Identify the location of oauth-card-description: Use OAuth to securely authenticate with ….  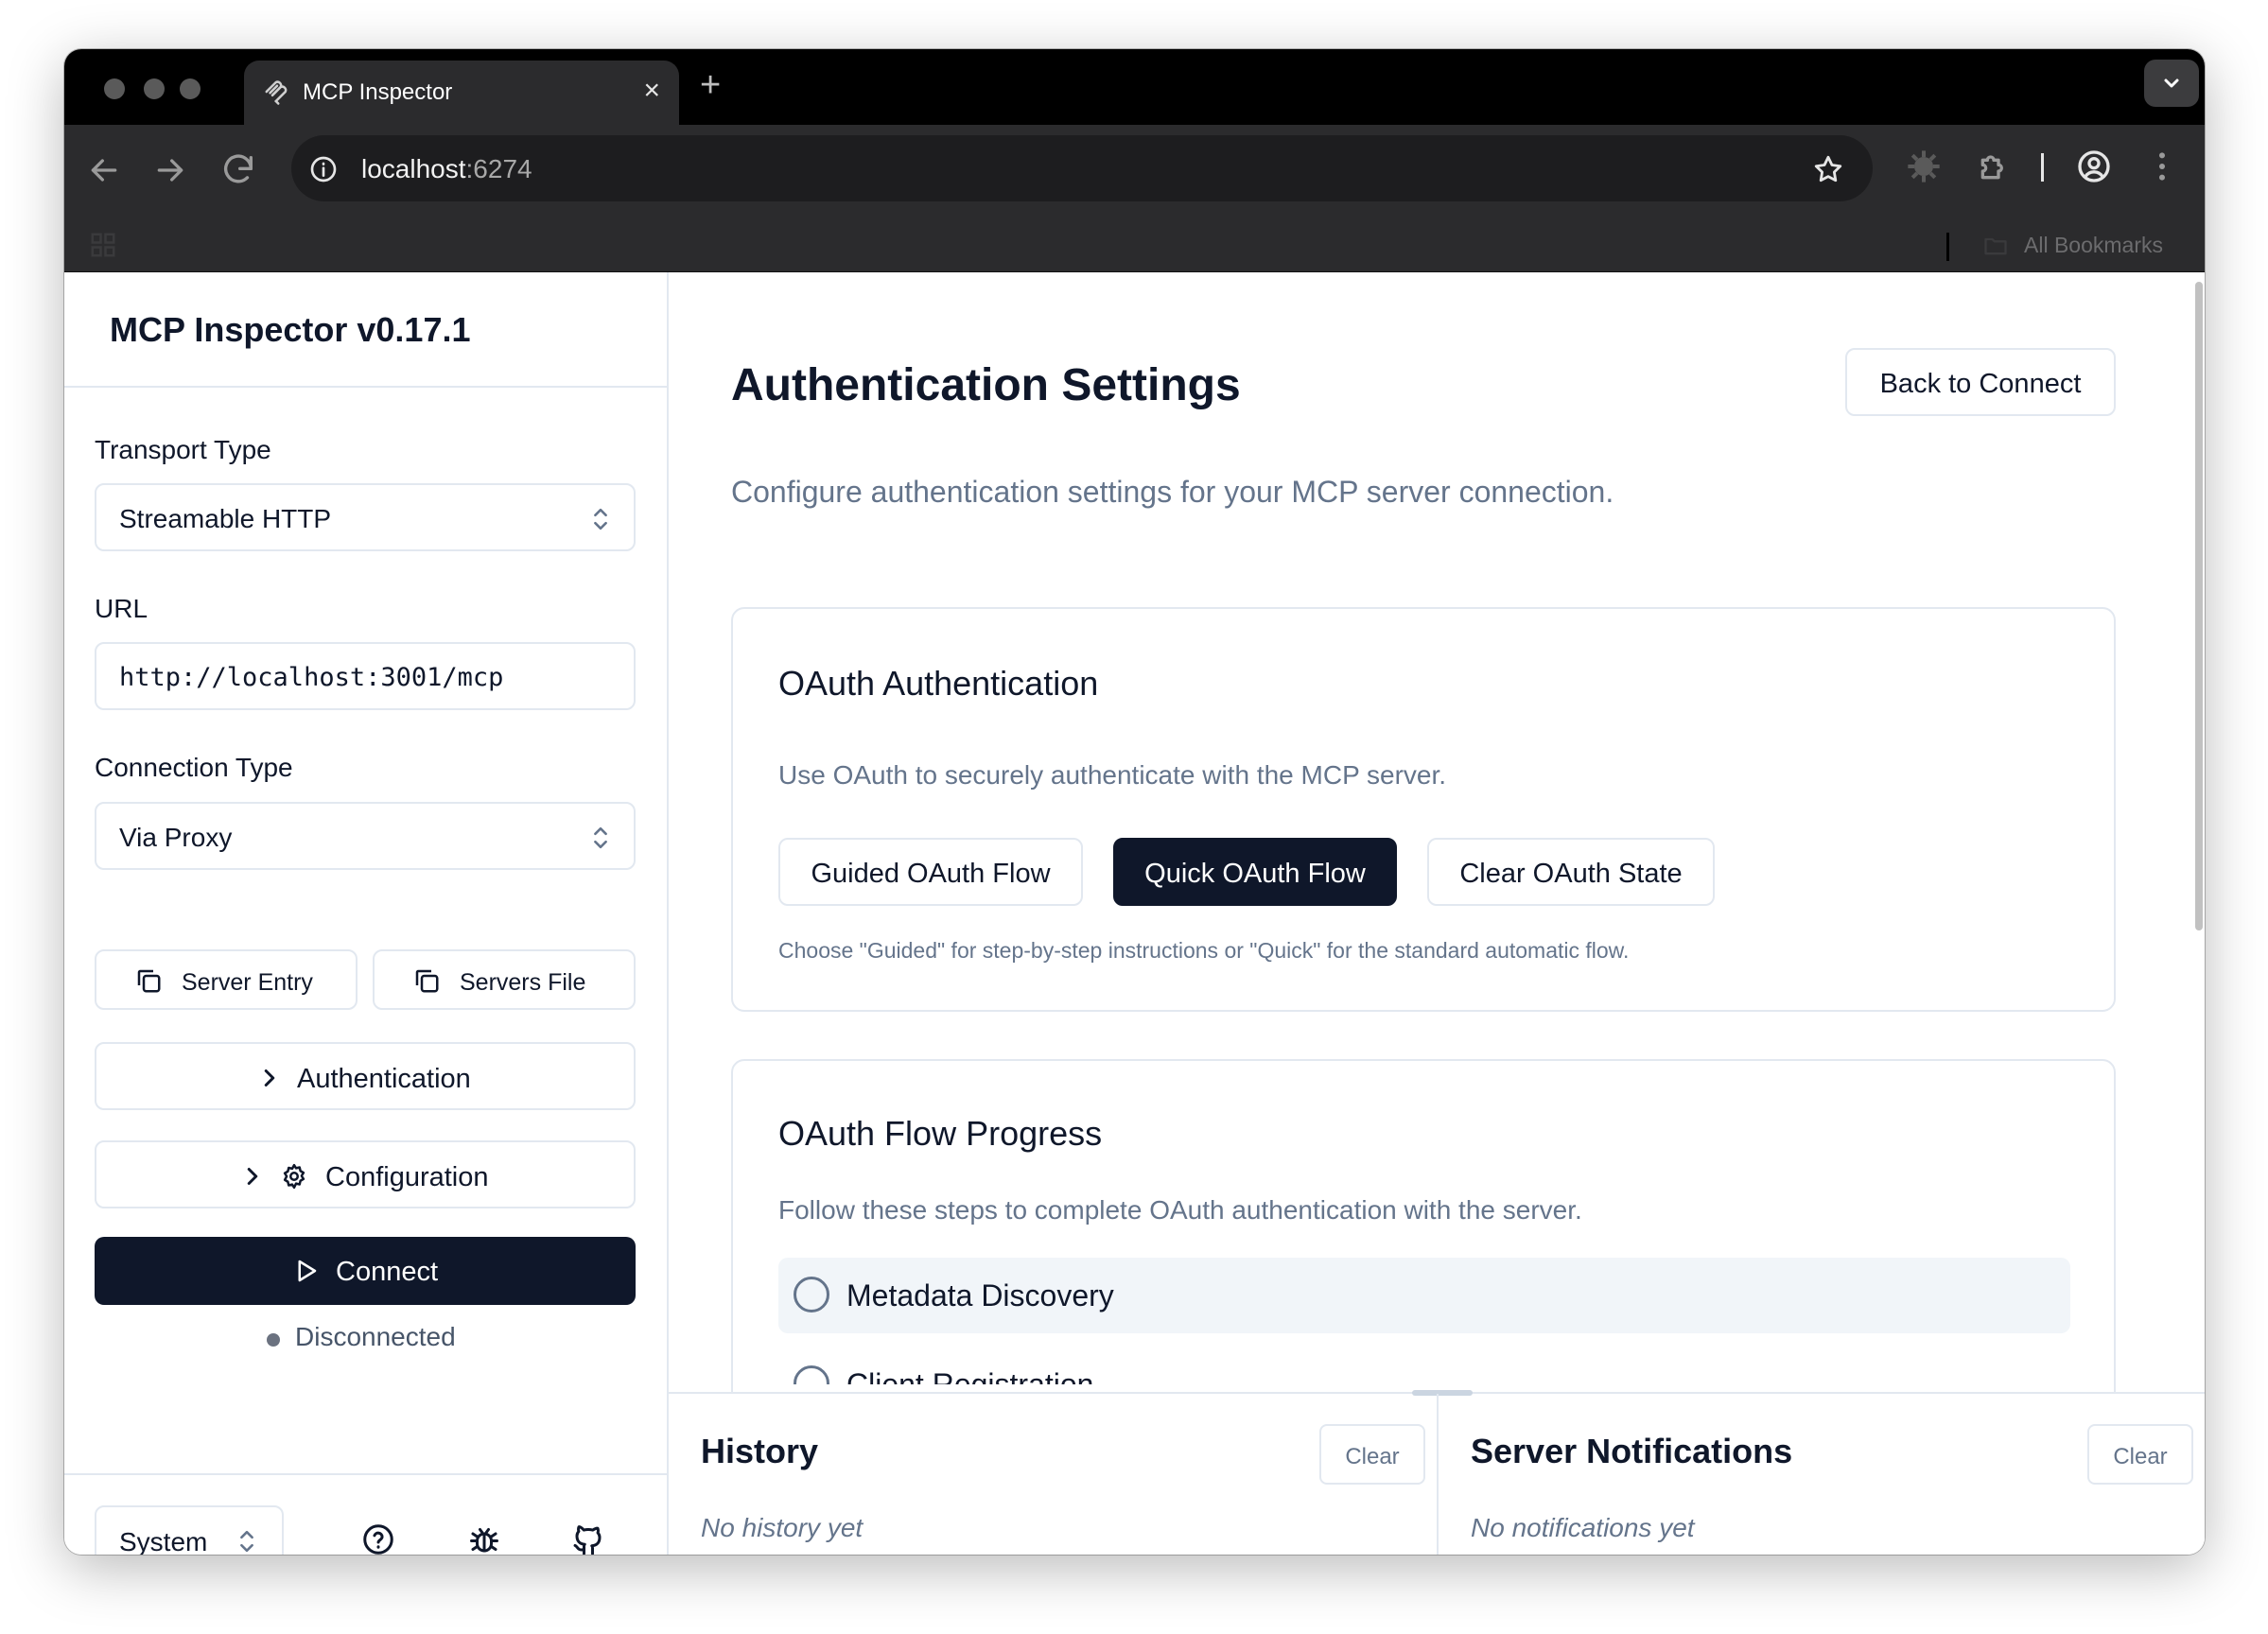
(1112, 775).